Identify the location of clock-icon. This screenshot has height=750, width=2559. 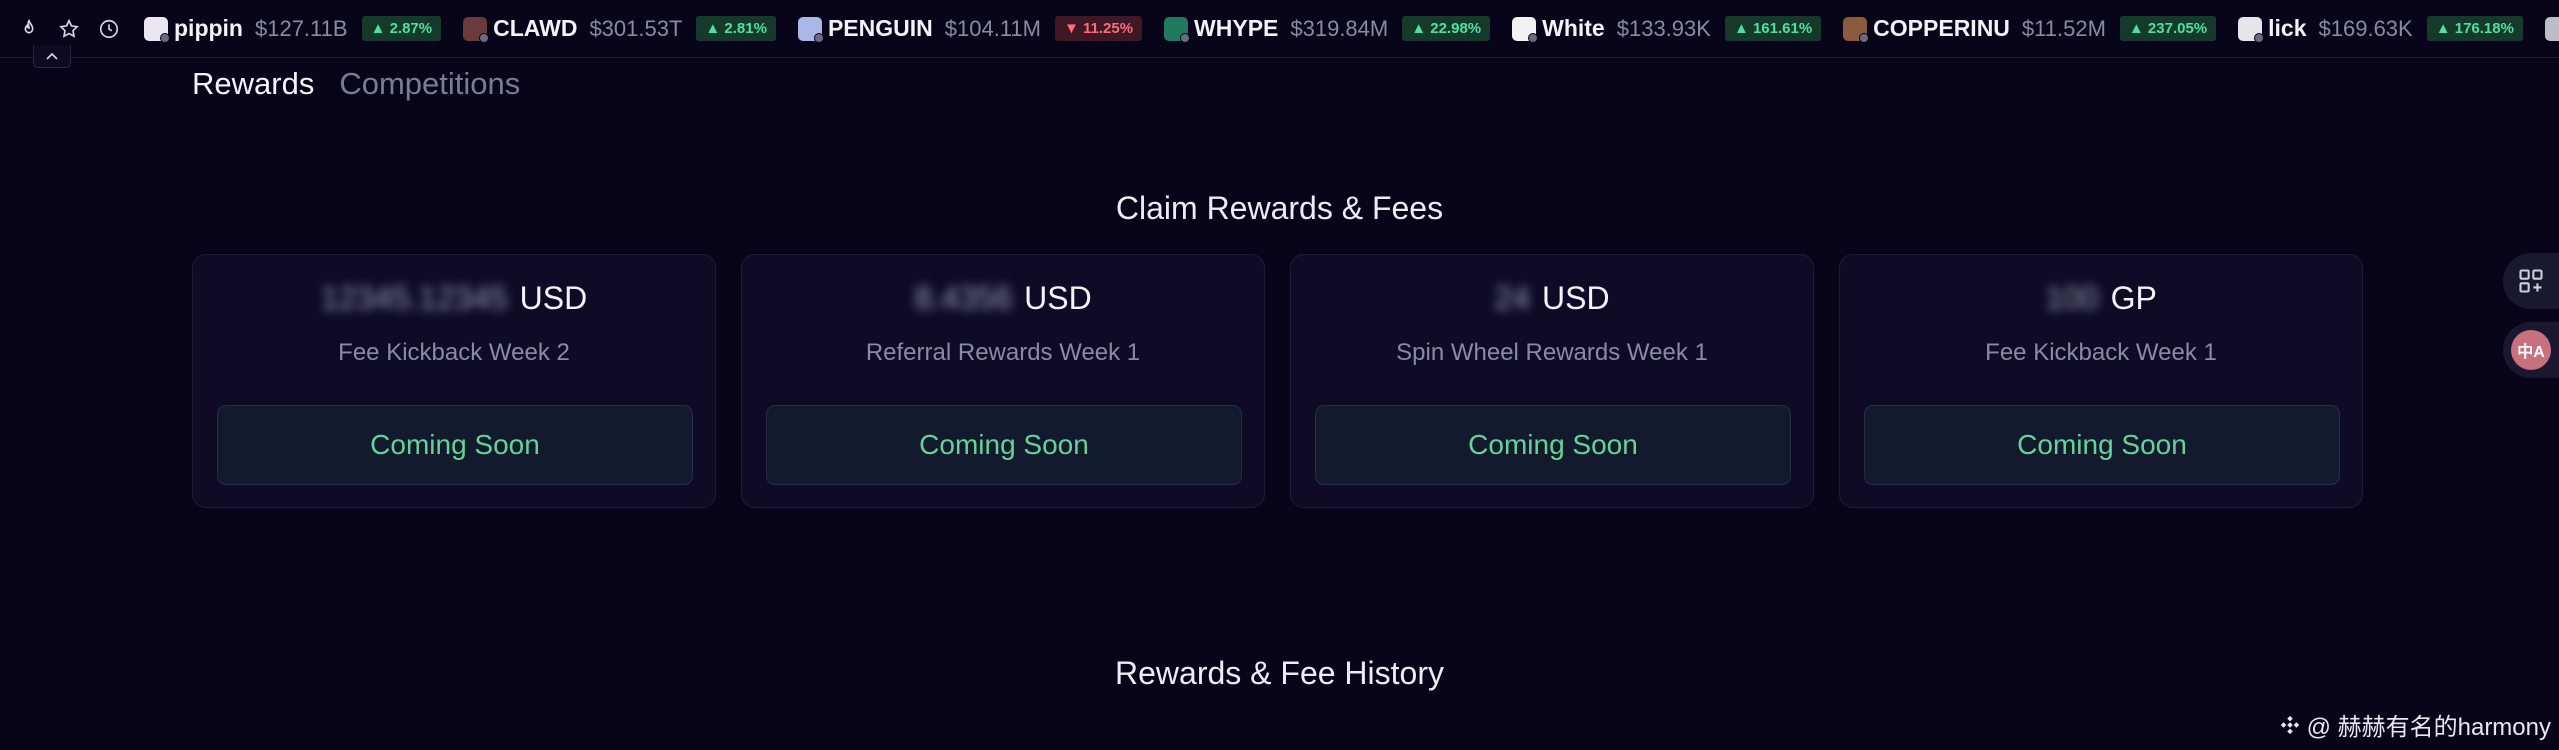
(109, 29).